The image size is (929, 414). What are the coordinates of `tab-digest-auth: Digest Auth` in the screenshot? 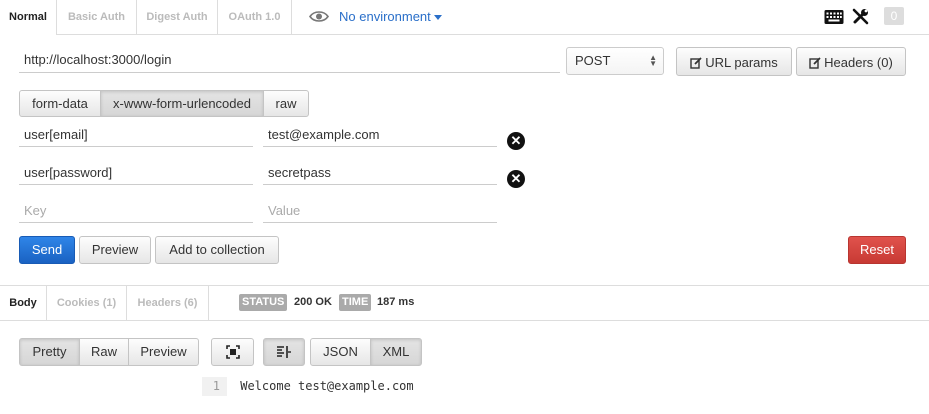 It's located at (177, 17).